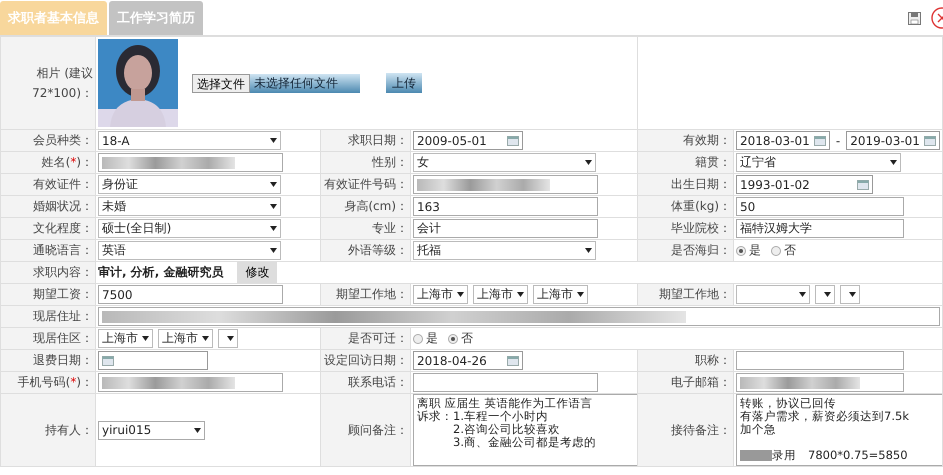  What do you see at coordinates (257, 272) in the screenshot?
I see `edit-button: 修改` at bounding box center [257, 272].